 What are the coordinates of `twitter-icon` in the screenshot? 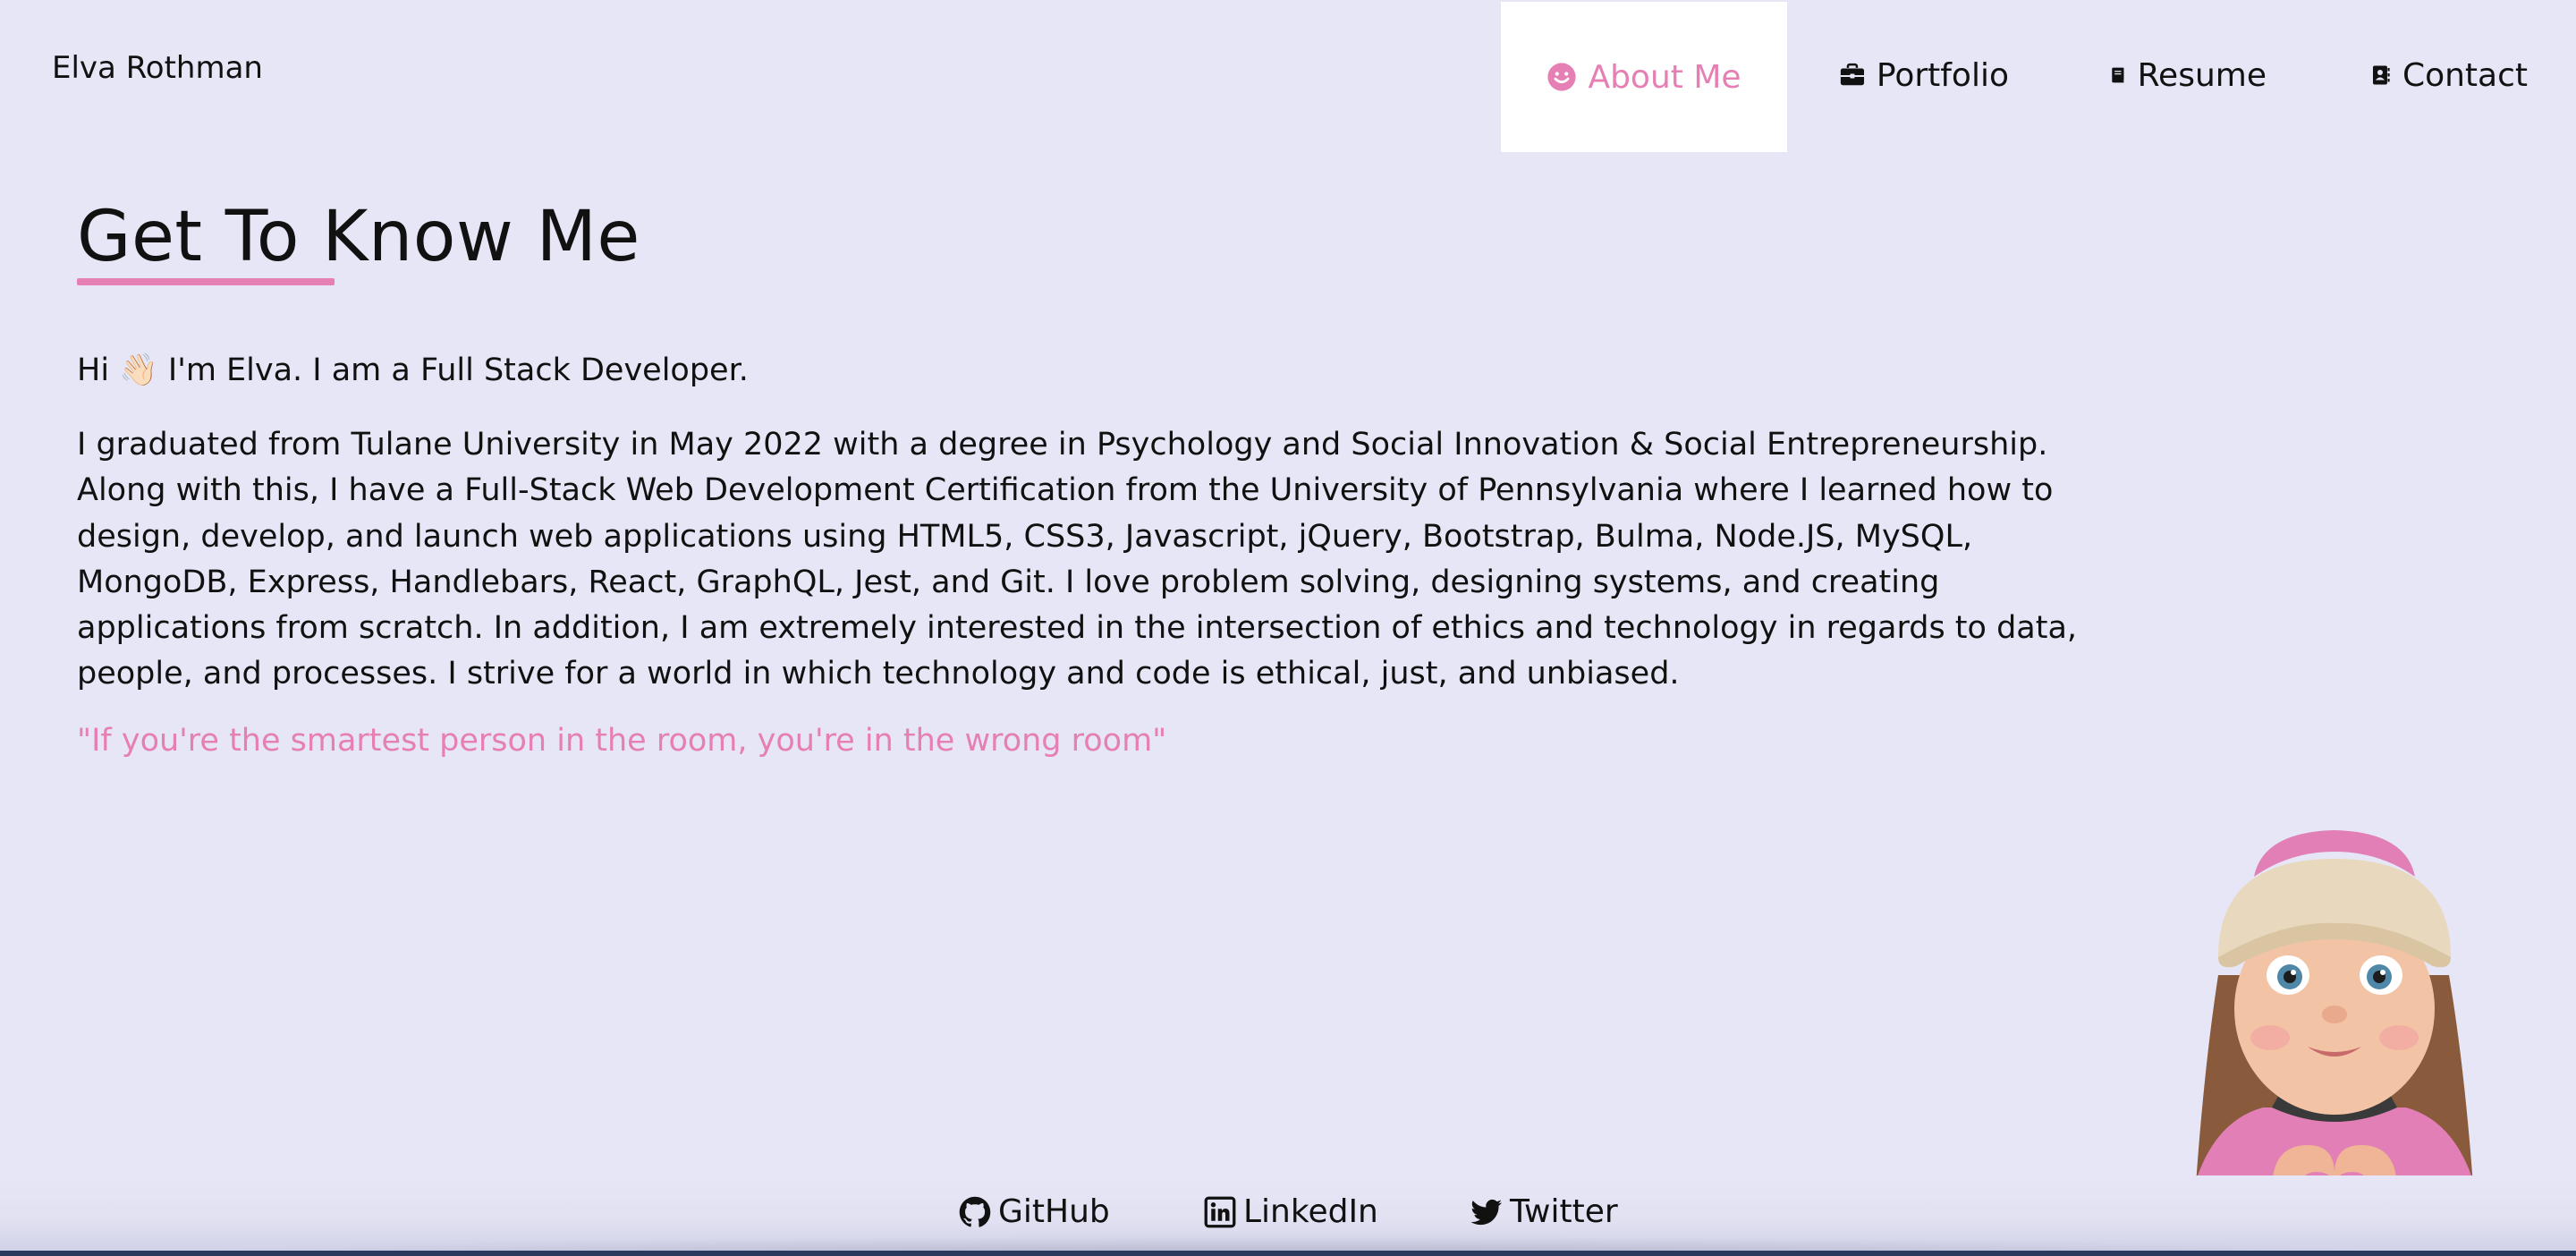 It's located at (1486, 1212).